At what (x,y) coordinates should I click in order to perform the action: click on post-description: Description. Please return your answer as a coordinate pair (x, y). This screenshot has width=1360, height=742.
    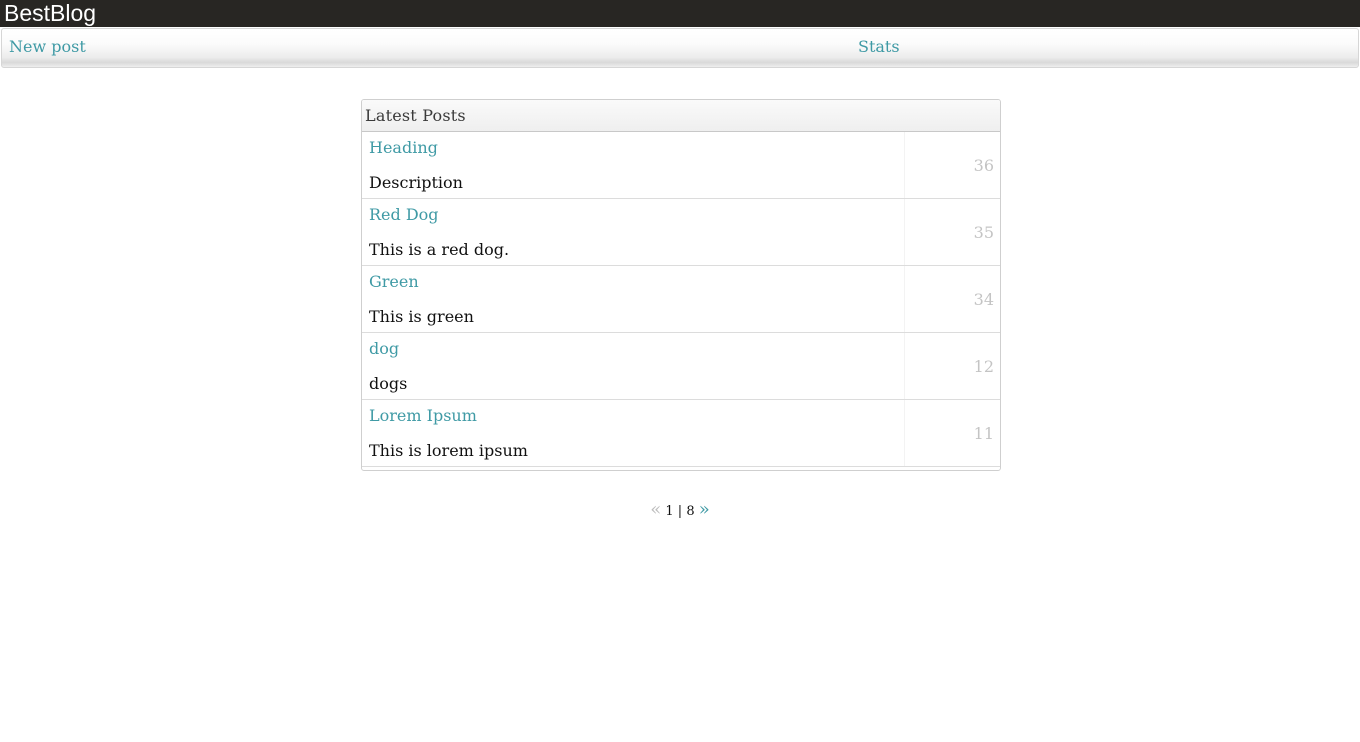
    Looking at the image, I should click on (416, 182).